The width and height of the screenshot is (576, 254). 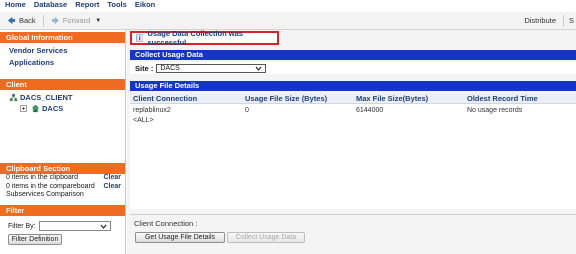 I want to click on filter-by-row: Filter By:, so click(x=62, y=226).